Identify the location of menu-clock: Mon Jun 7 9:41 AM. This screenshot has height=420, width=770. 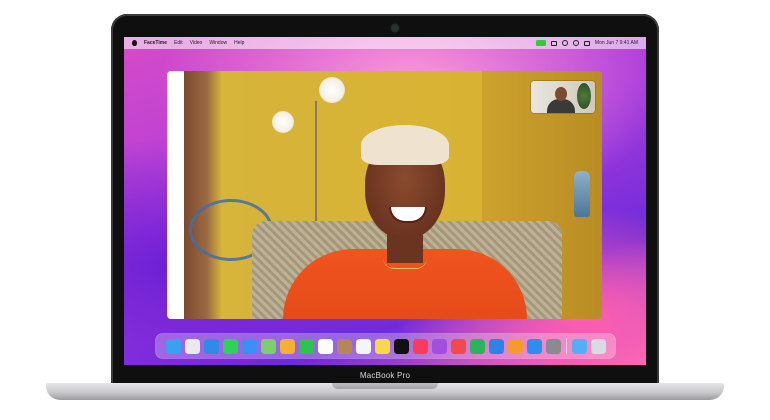
(616, 43).